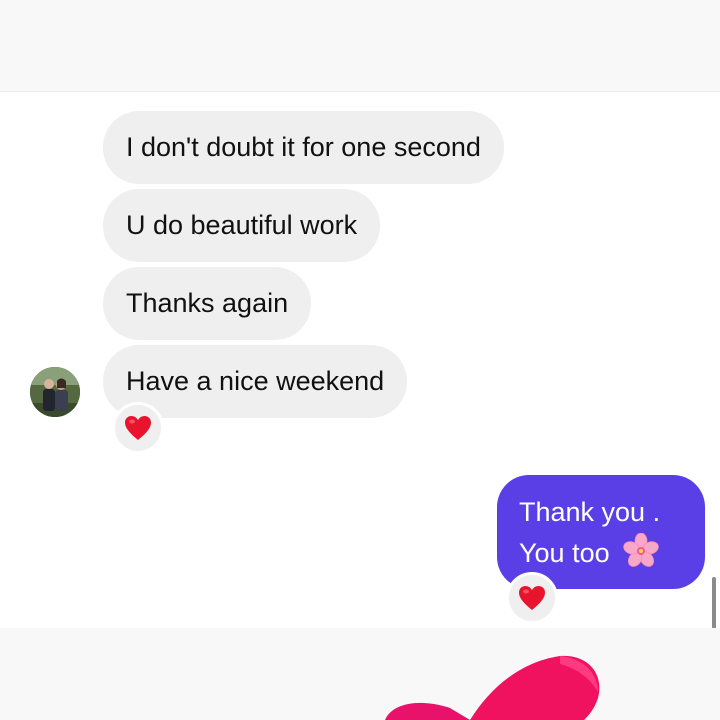  What do you see at coordinates (641, 549) in the screenshot?
I see `cherry-blossom-icon` at bounding box center [641, 549].